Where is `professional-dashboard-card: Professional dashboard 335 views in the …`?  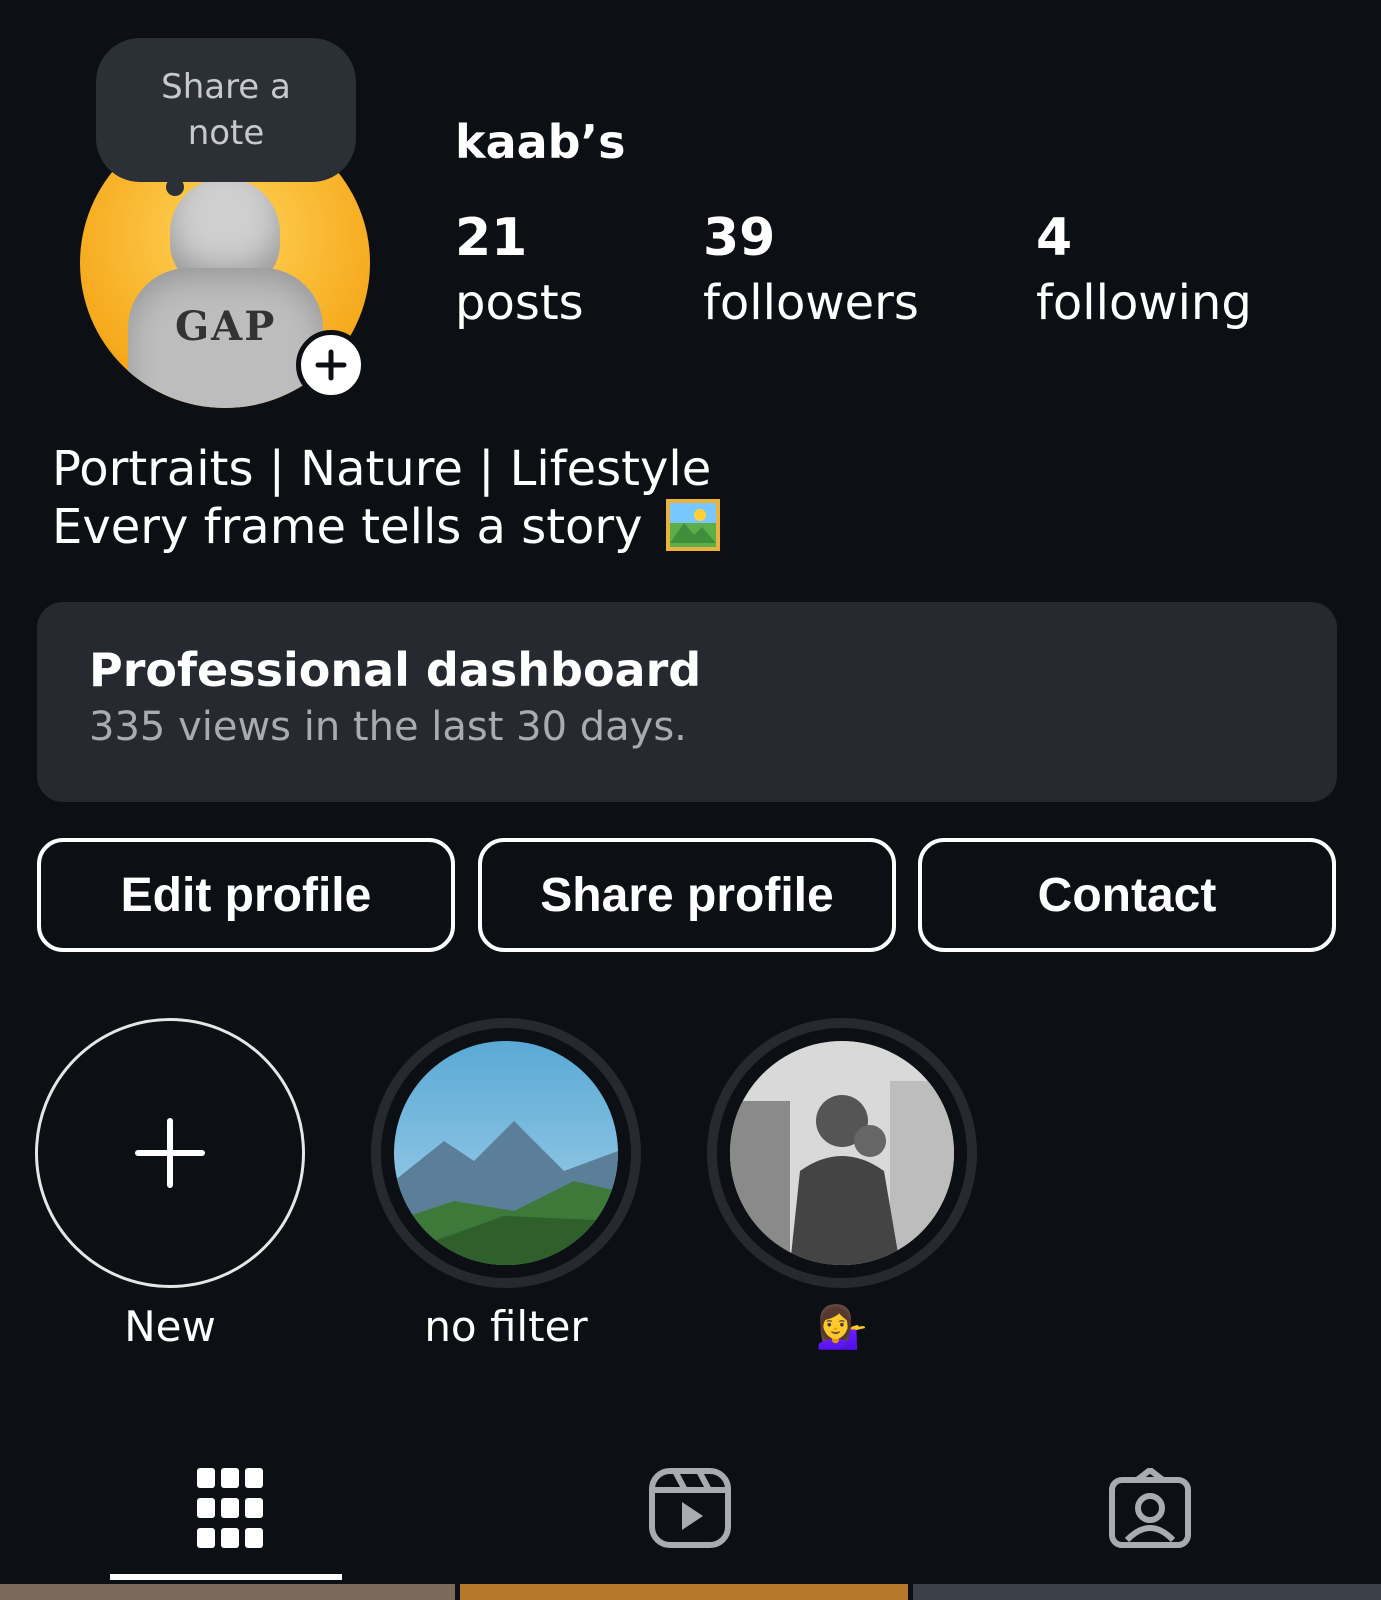
professional-dashboard-card: Professional dashboard 335 views in the … is located at coordinates (687, 702).